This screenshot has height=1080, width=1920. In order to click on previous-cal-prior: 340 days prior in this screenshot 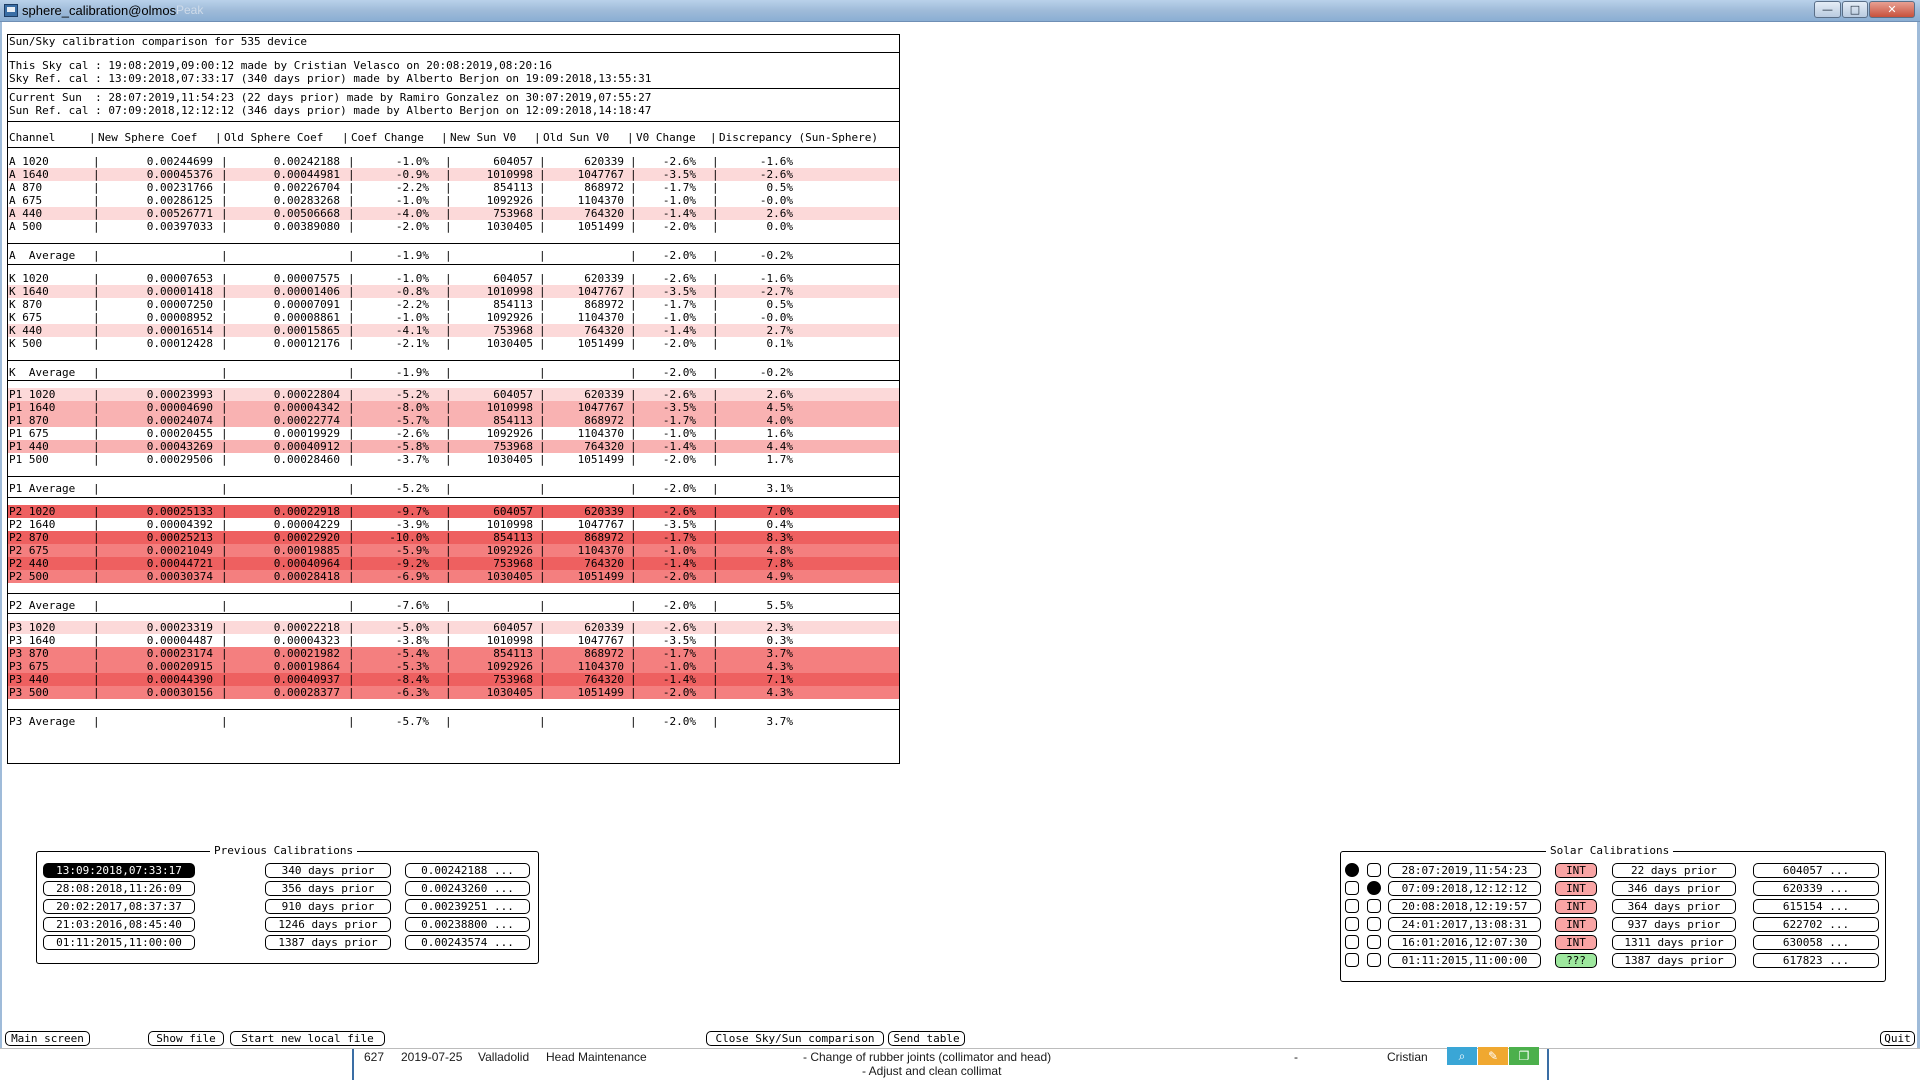, I will do `click(328, 870)`.